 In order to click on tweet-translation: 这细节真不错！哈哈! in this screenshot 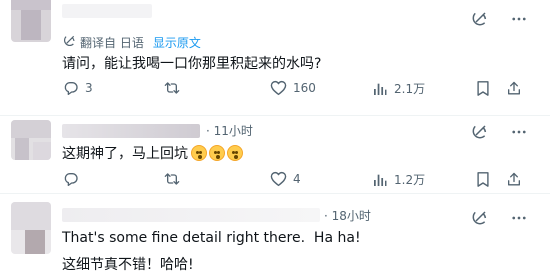, I will do `click(128, 265)`.